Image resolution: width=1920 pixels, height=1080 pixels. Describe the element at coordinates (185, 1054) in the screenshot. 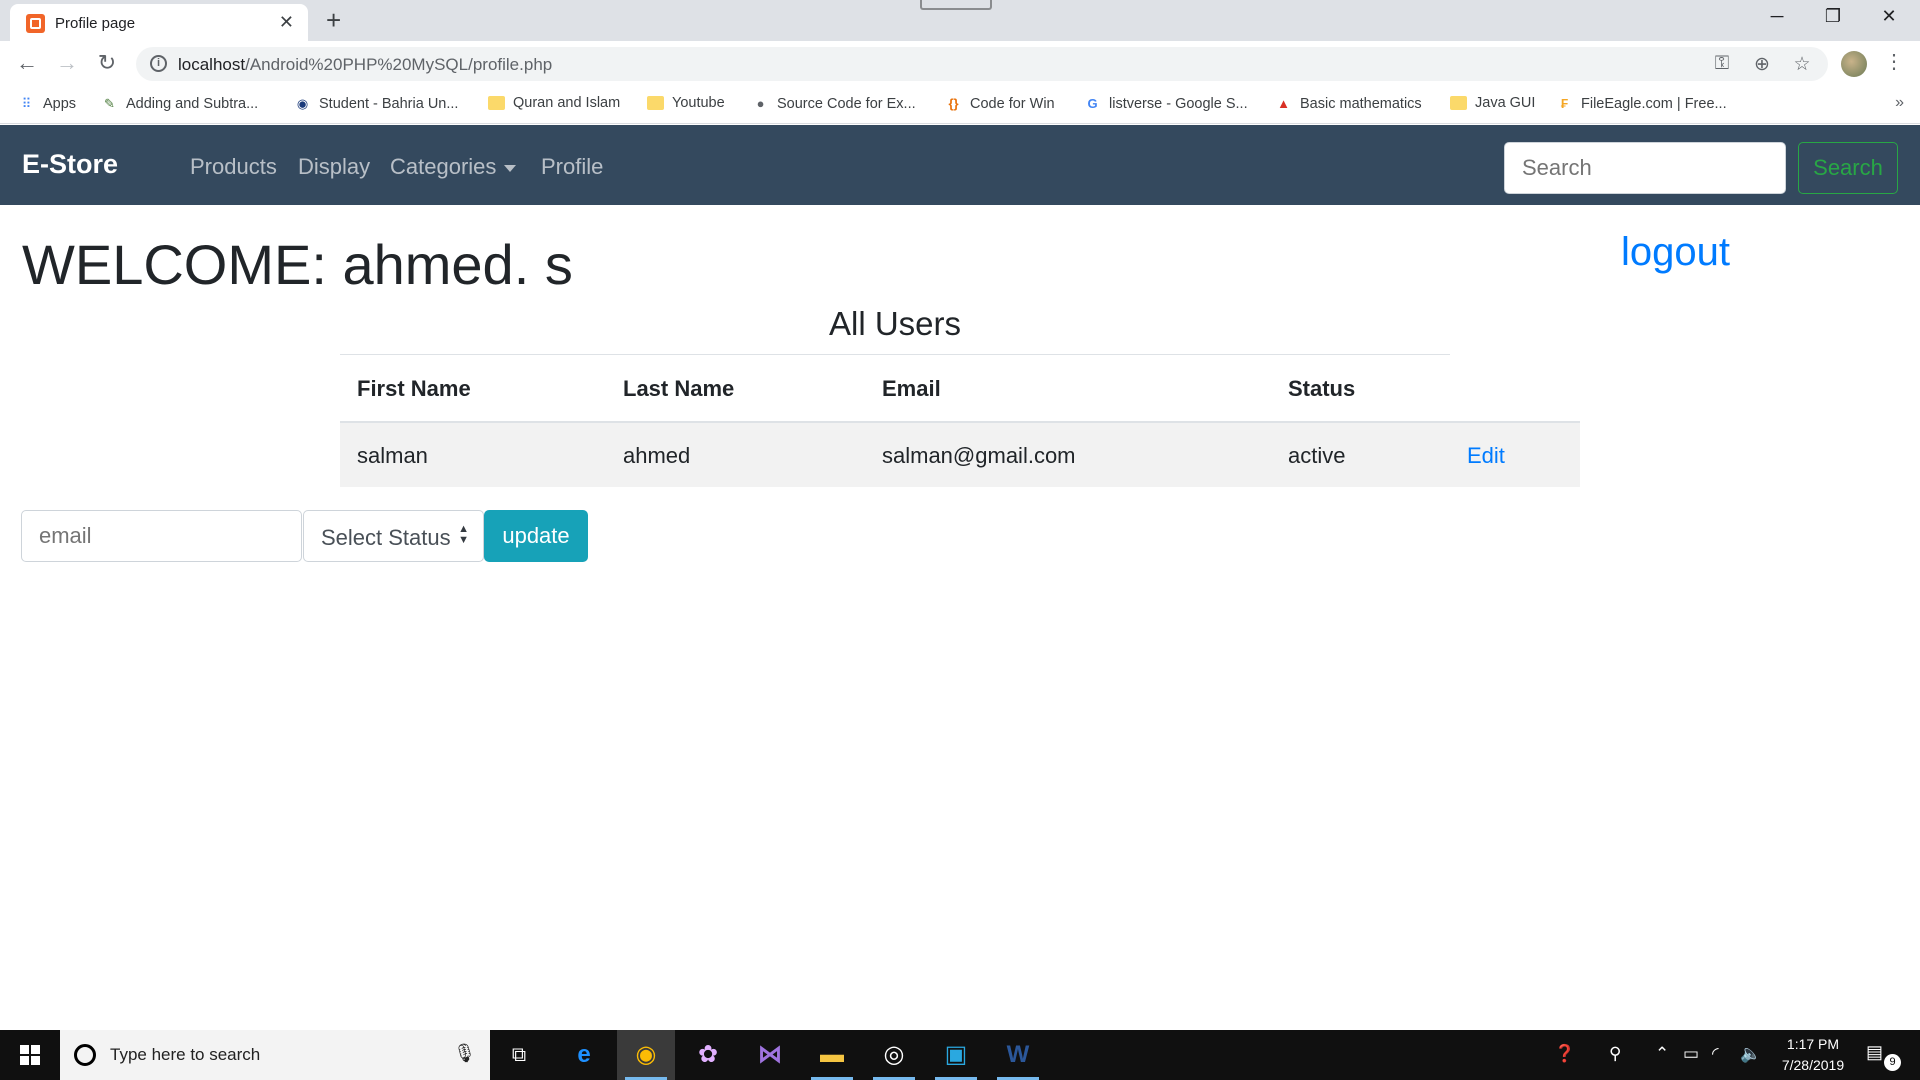

I see `taskbar-search-placeholder: Type here to search` at that location.